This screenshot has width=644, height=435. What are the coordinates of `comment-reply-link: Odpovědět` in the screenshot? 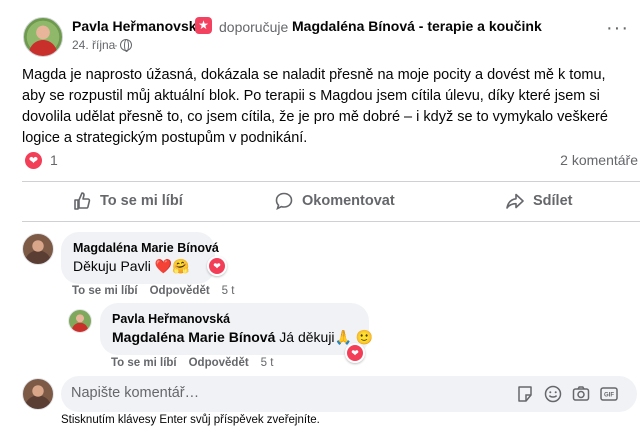 It's located at (180, 291).